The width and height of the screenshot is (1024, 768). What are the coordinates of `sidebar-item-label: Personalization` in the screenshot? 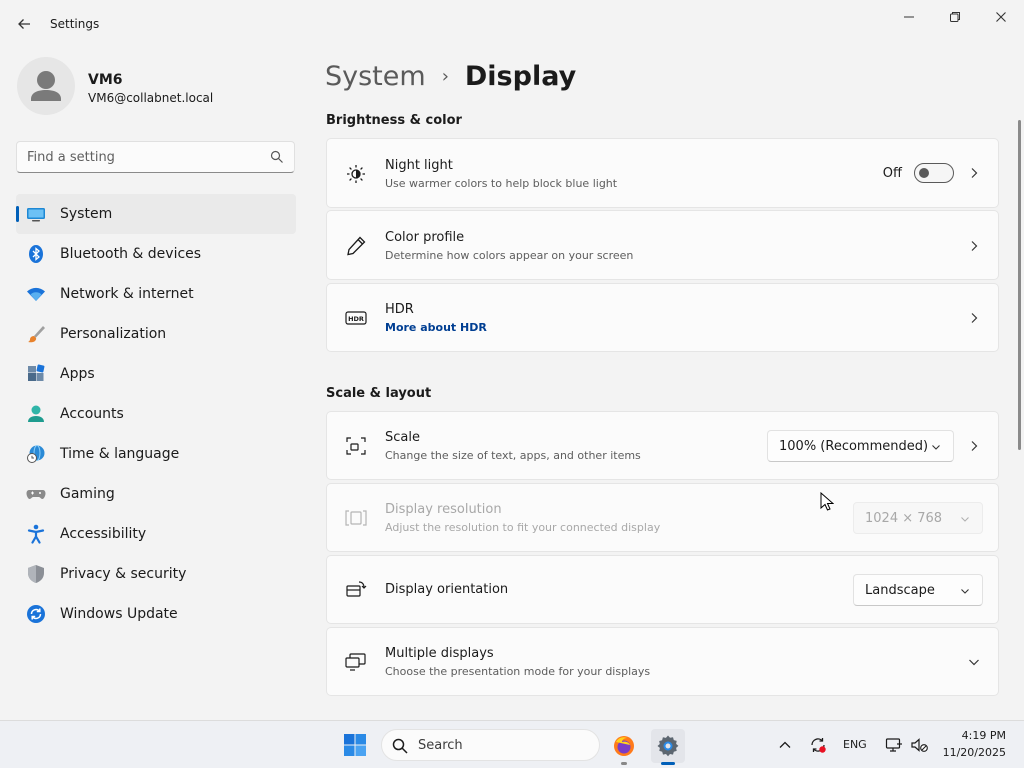 It's located at (113, 334).